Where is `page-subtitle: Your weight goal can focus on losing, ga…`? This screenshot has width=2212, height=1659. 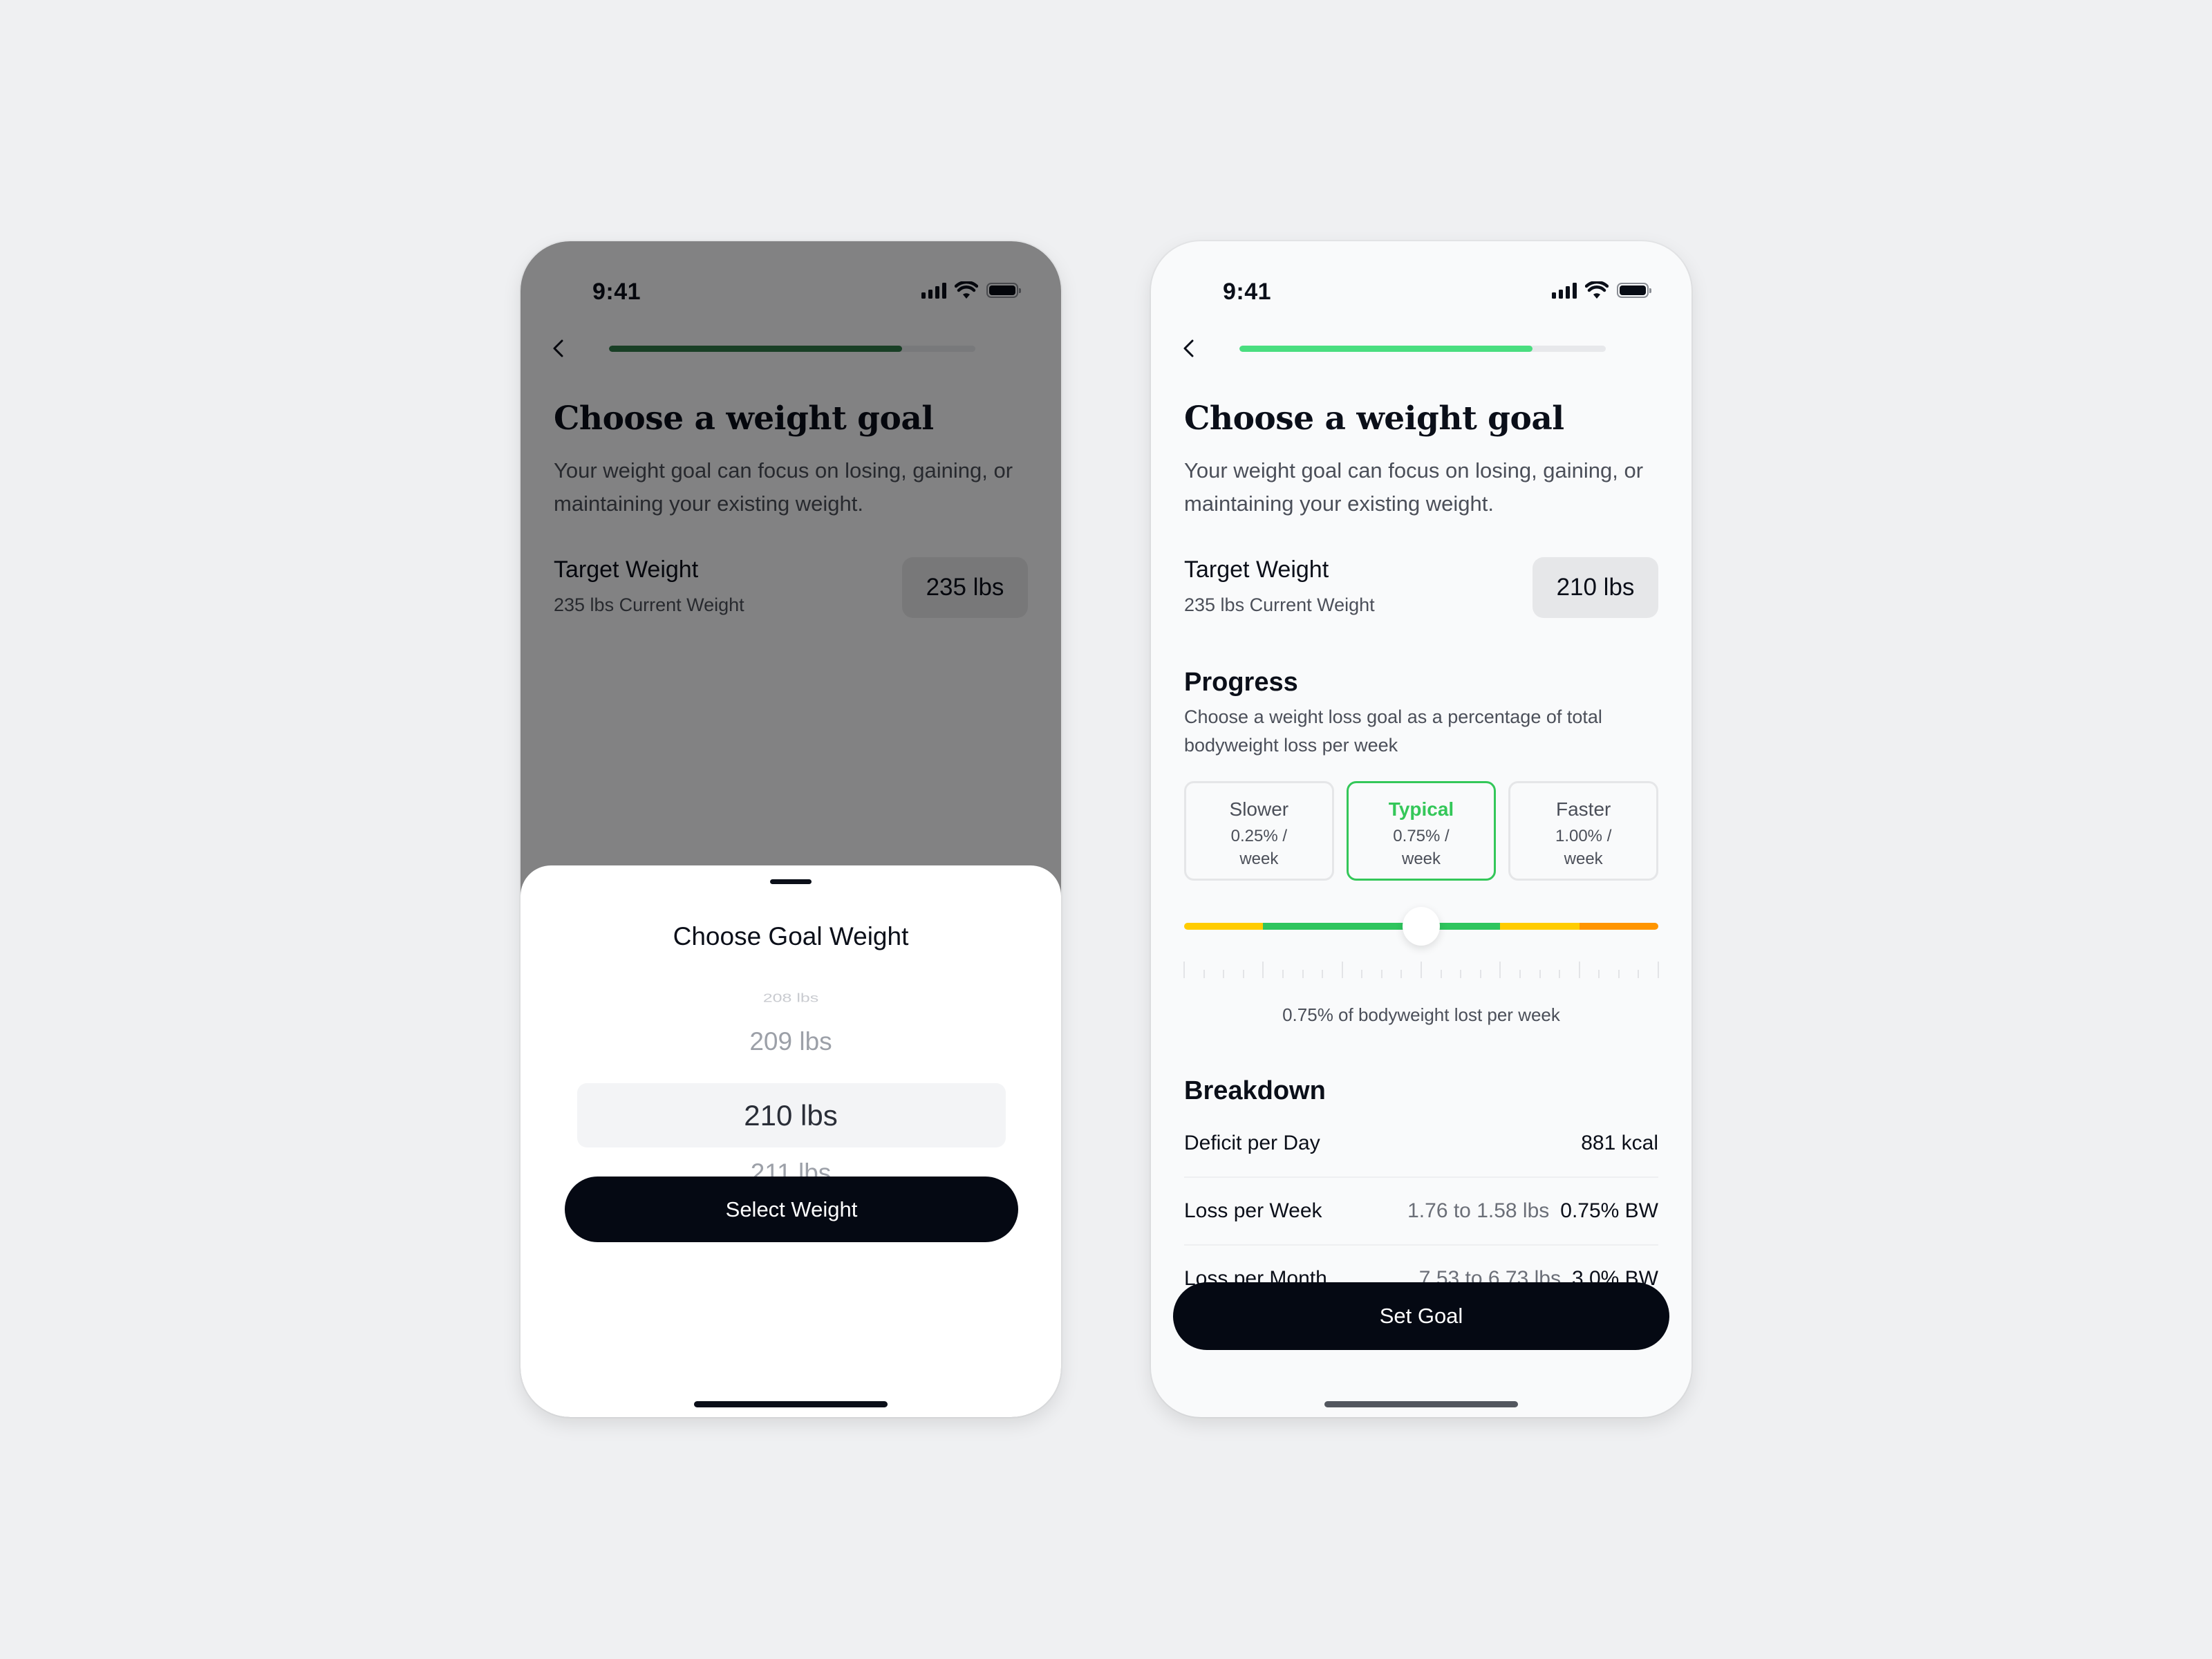
page-subtitle: Your weight goal can focus on losing, ga… is located at coordinates (1414, 487).